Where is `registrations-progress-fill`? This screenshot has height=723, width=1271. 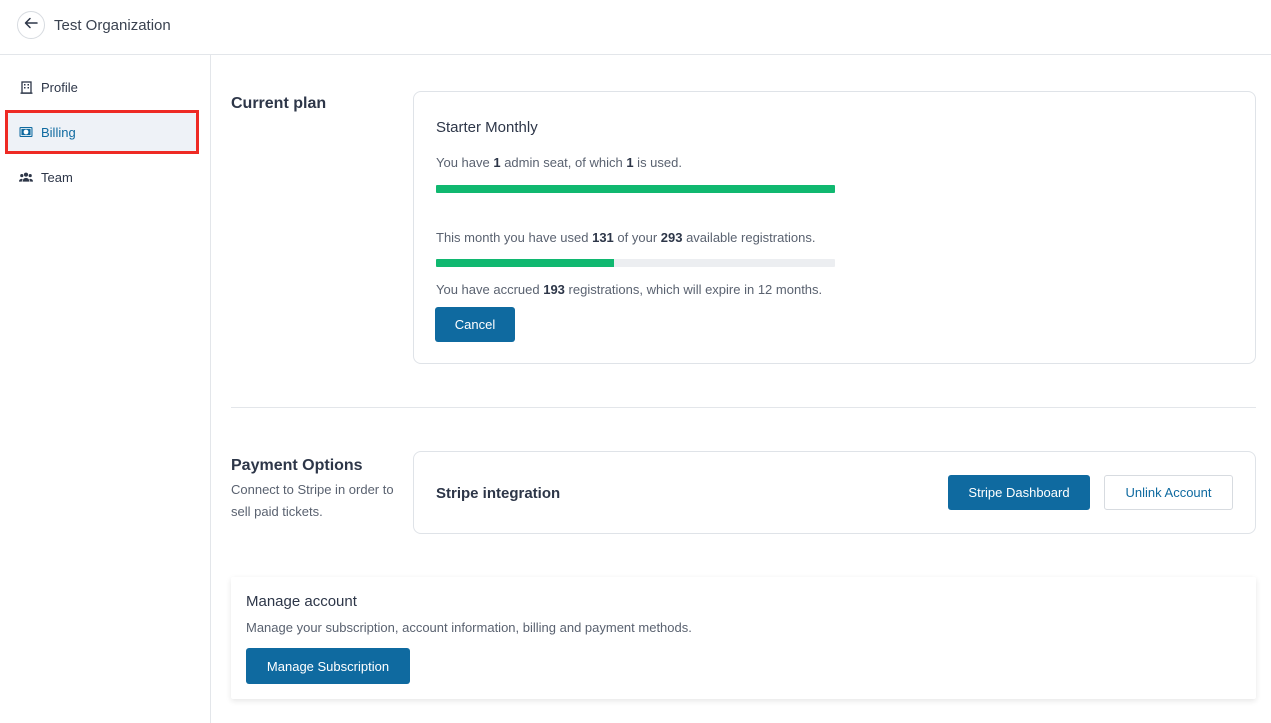 registrations-progress-fill is located at coordinates (525, 263).